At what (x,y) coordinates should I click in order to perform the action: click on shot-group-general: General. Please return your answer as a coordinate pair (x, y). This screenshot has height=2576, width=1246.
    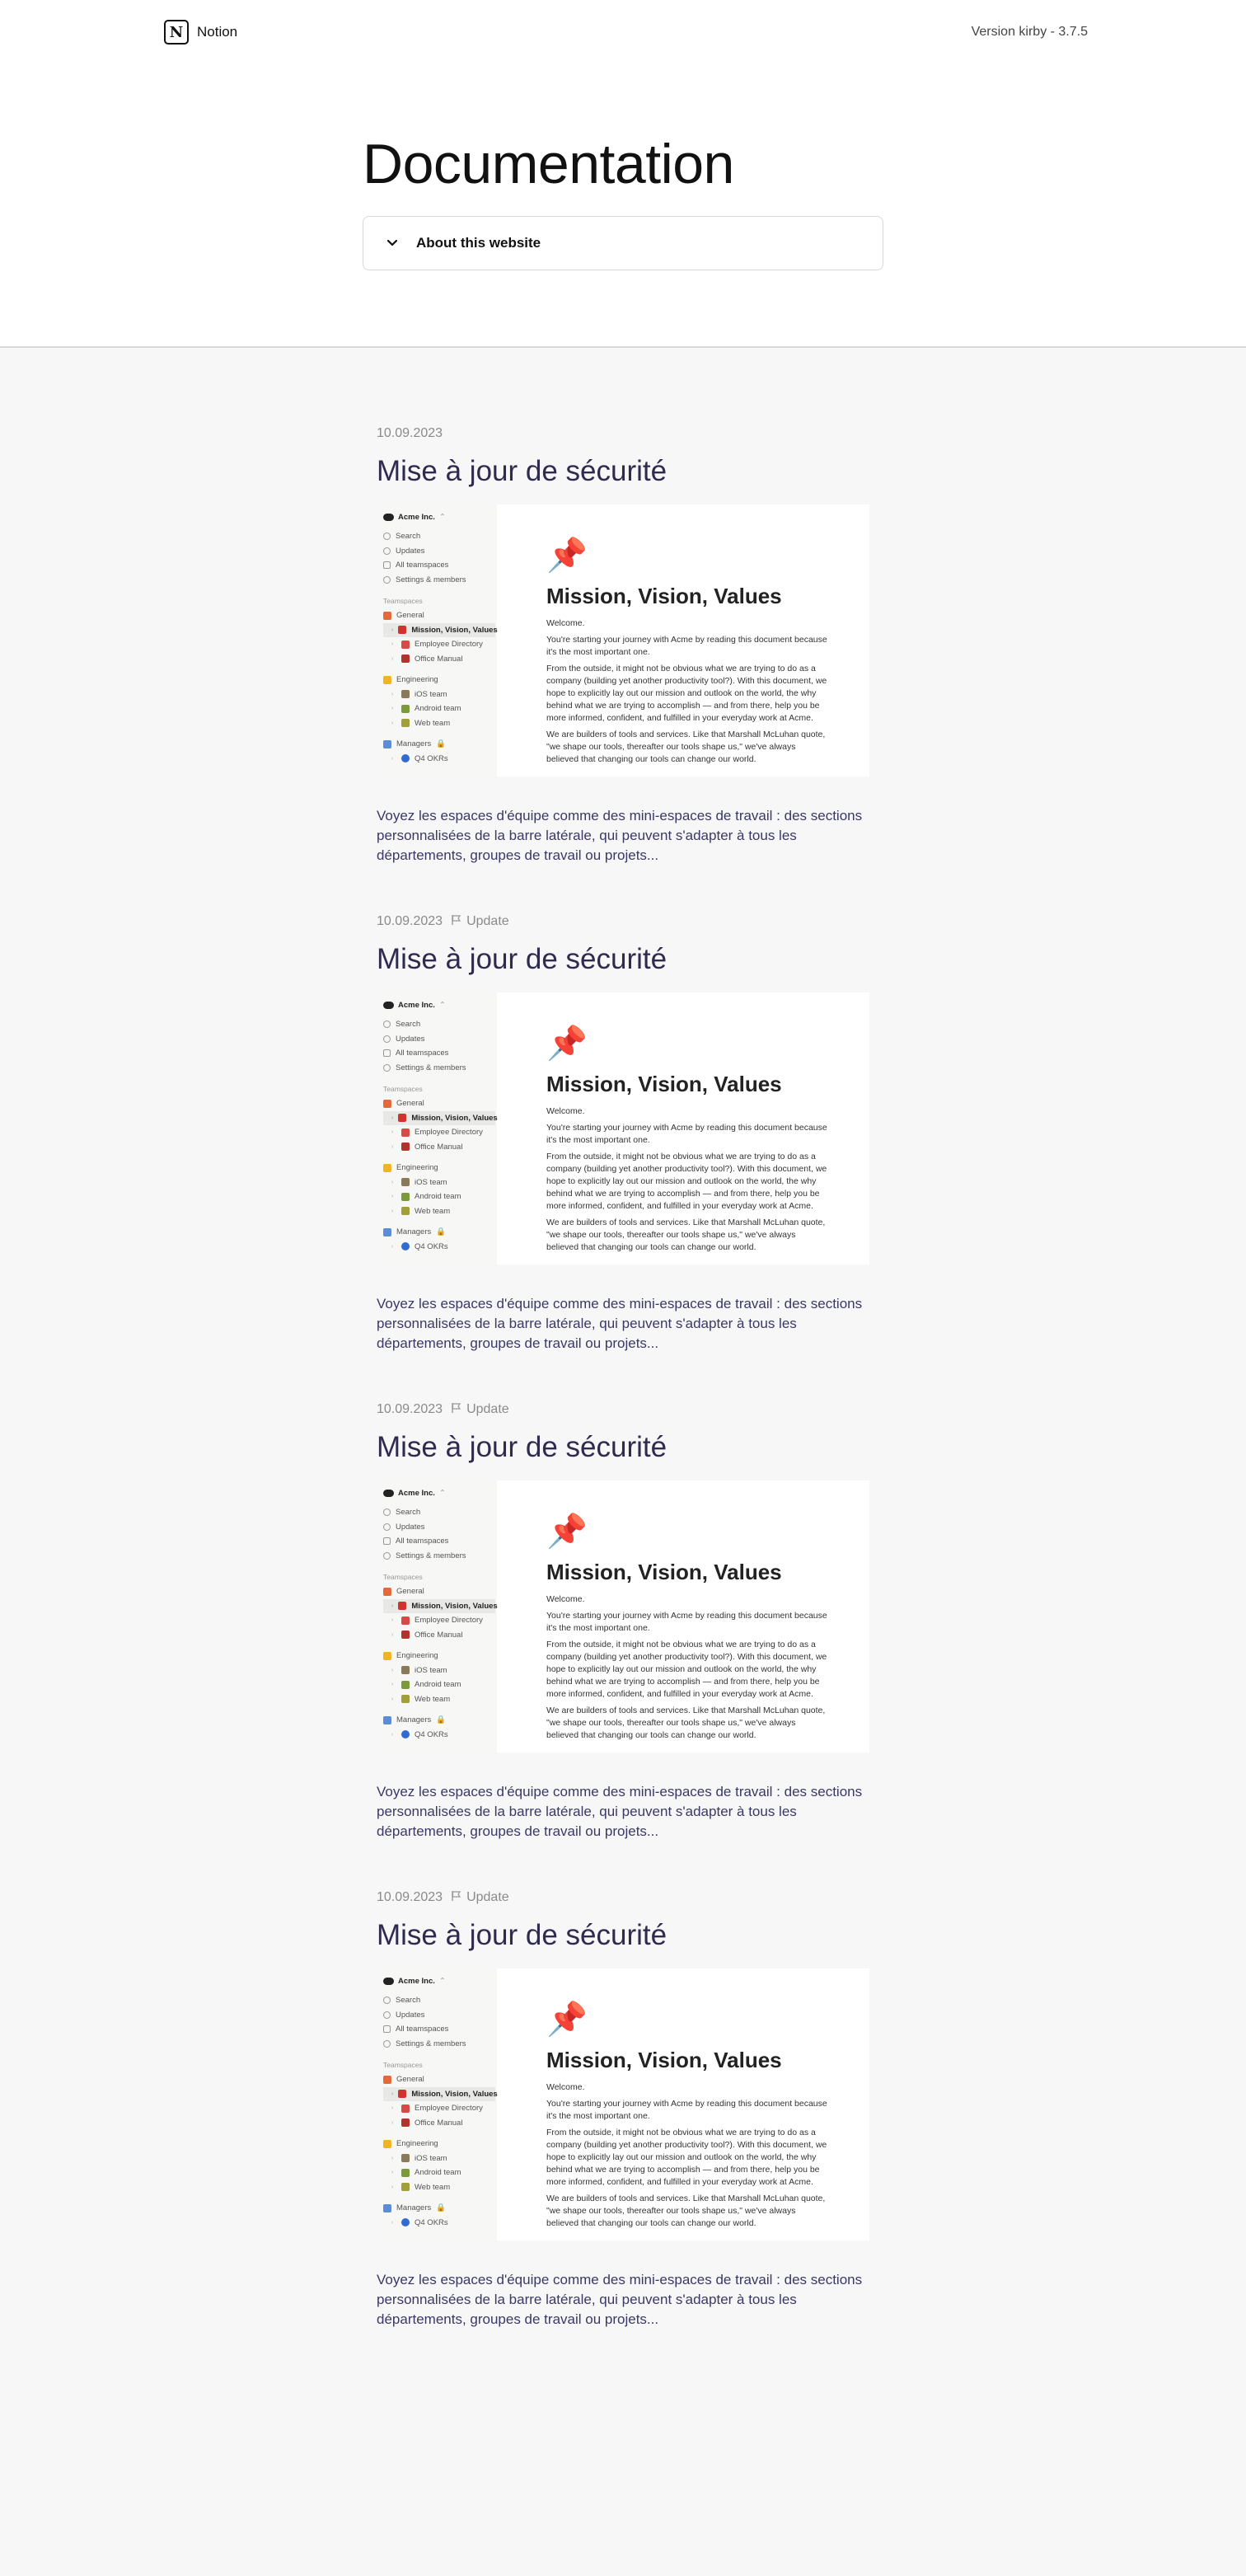
    Looking at the image, I should click on (440, 1592).